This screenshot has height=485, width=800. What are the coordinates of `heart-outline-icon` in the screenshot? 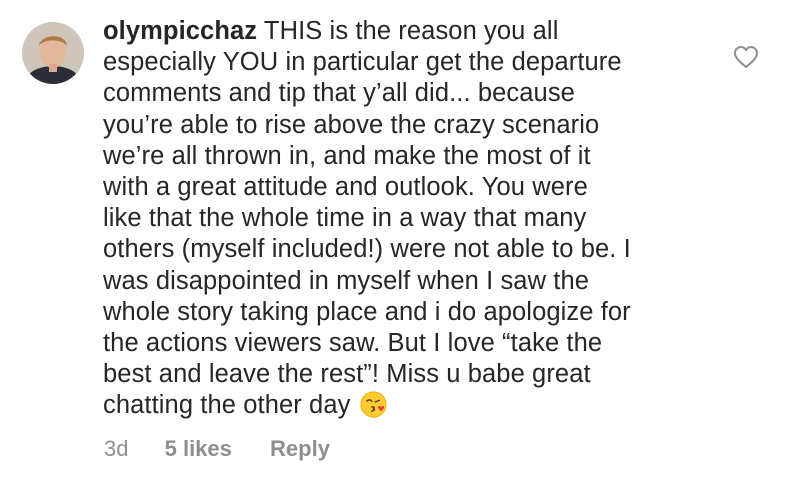 It's located at (746, 57).